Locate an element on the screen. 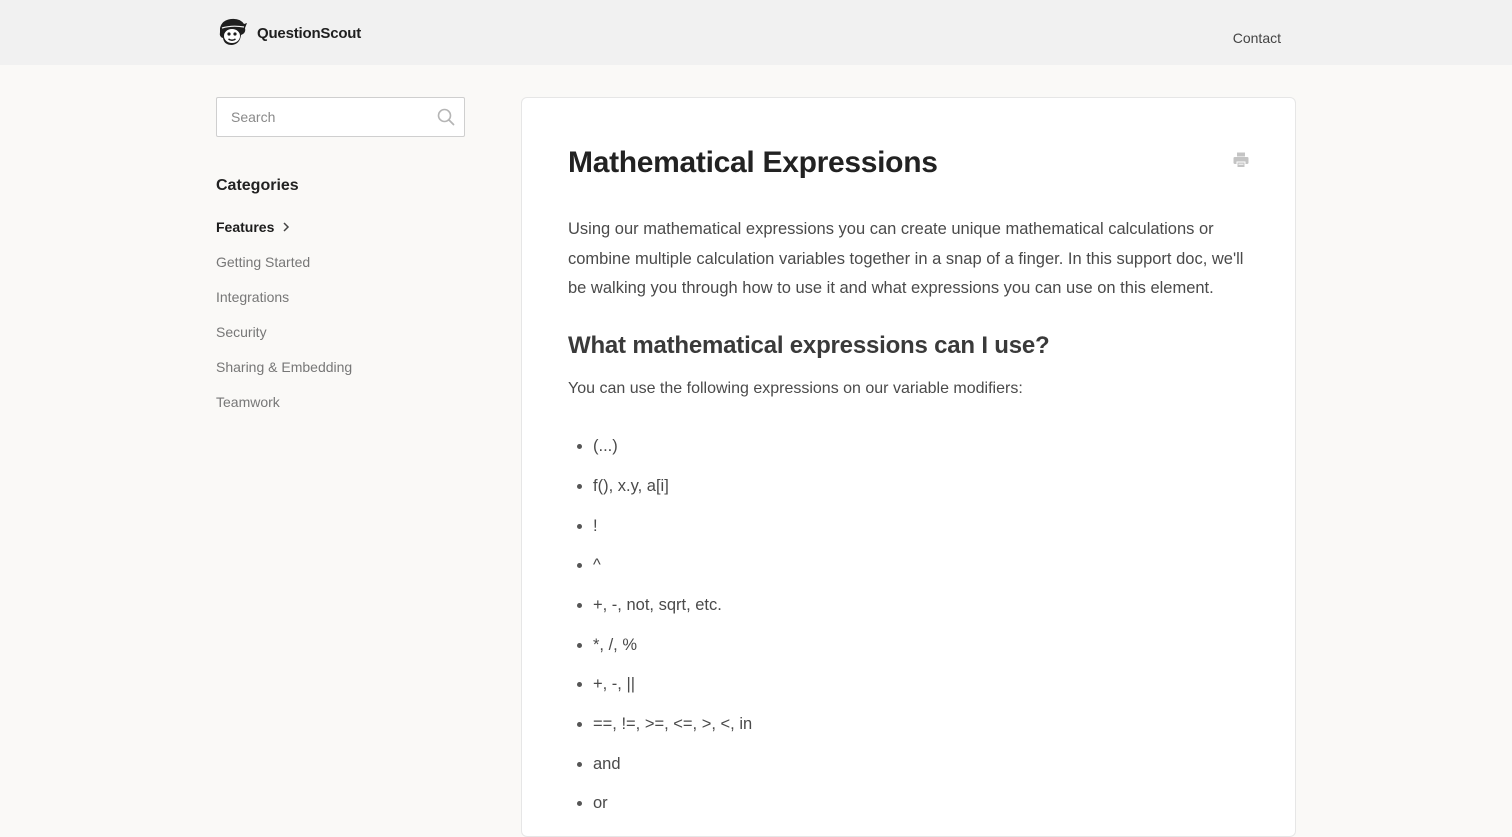  expression-text: (...) is located at coordinates (605, 446).